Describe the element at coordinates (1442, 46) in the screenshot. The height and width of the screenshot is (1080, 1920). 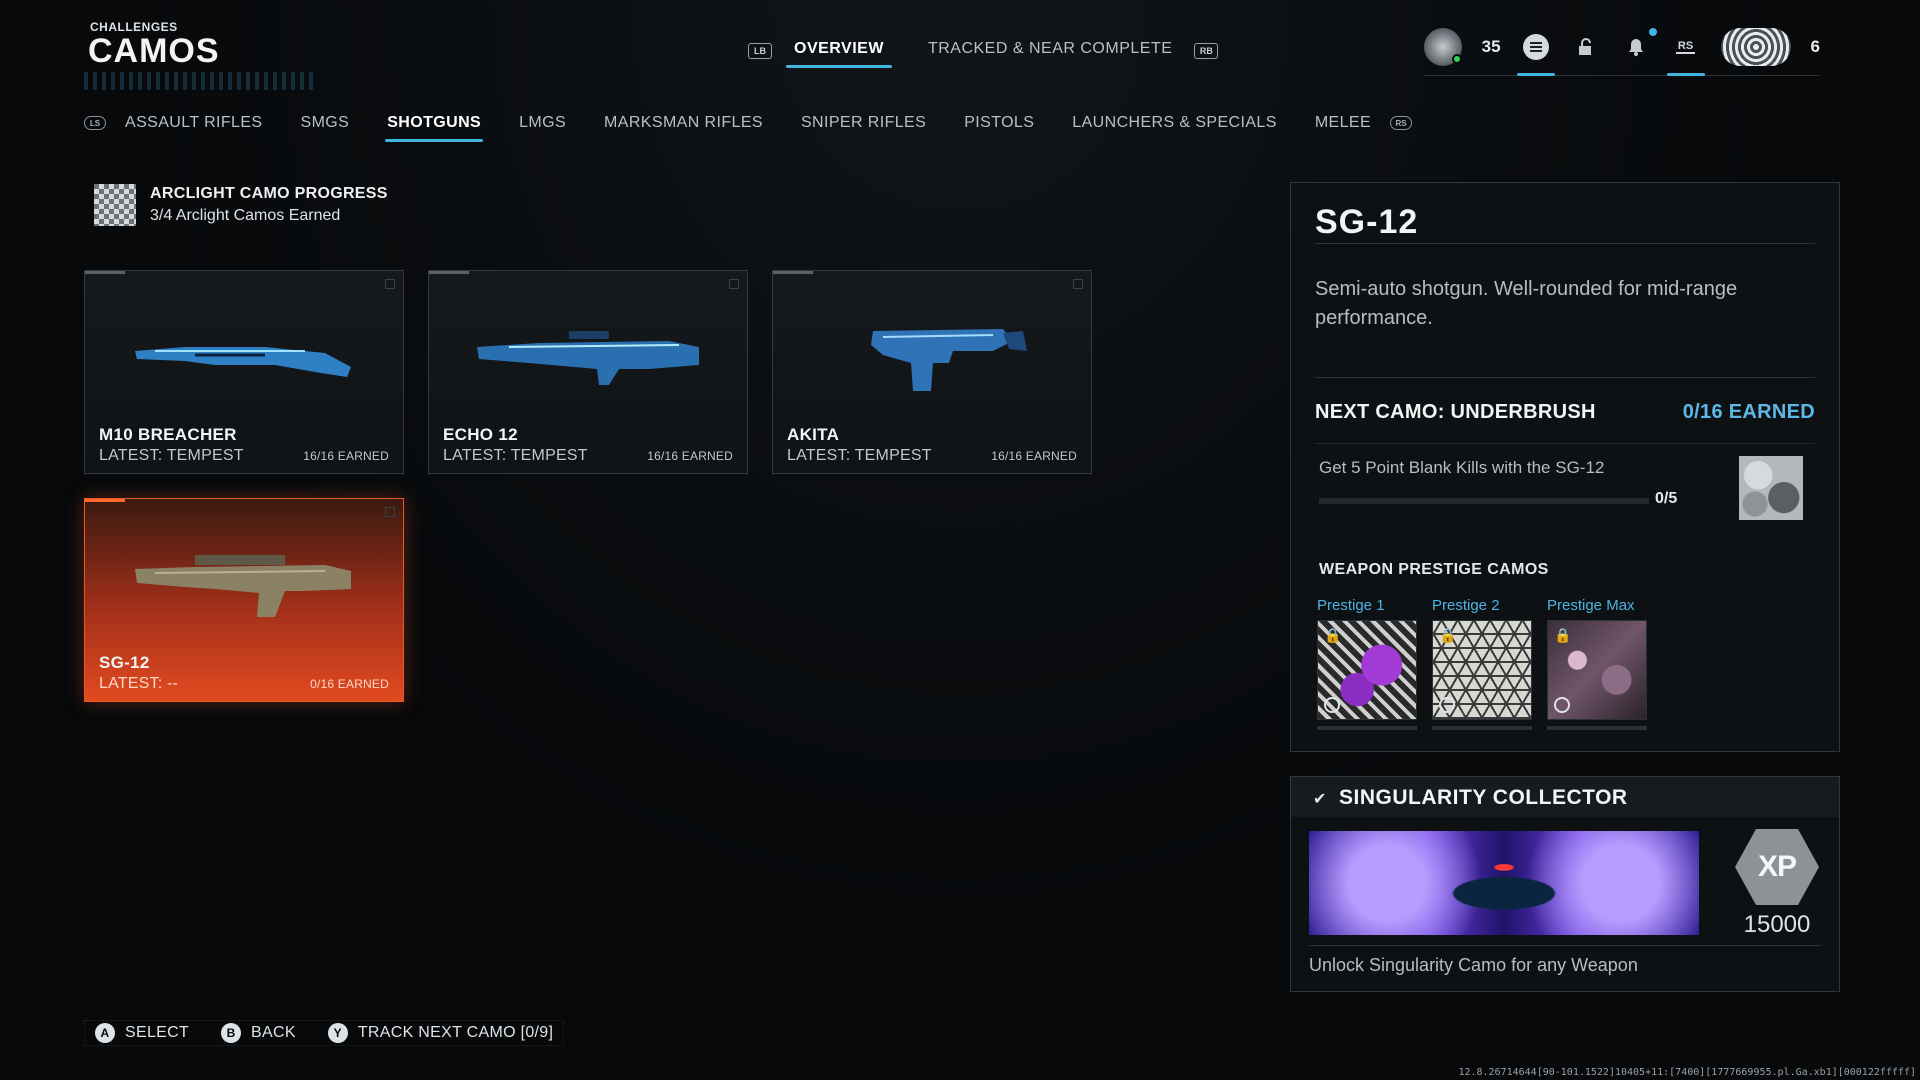
I see `rank-emblem-icon` at that location.